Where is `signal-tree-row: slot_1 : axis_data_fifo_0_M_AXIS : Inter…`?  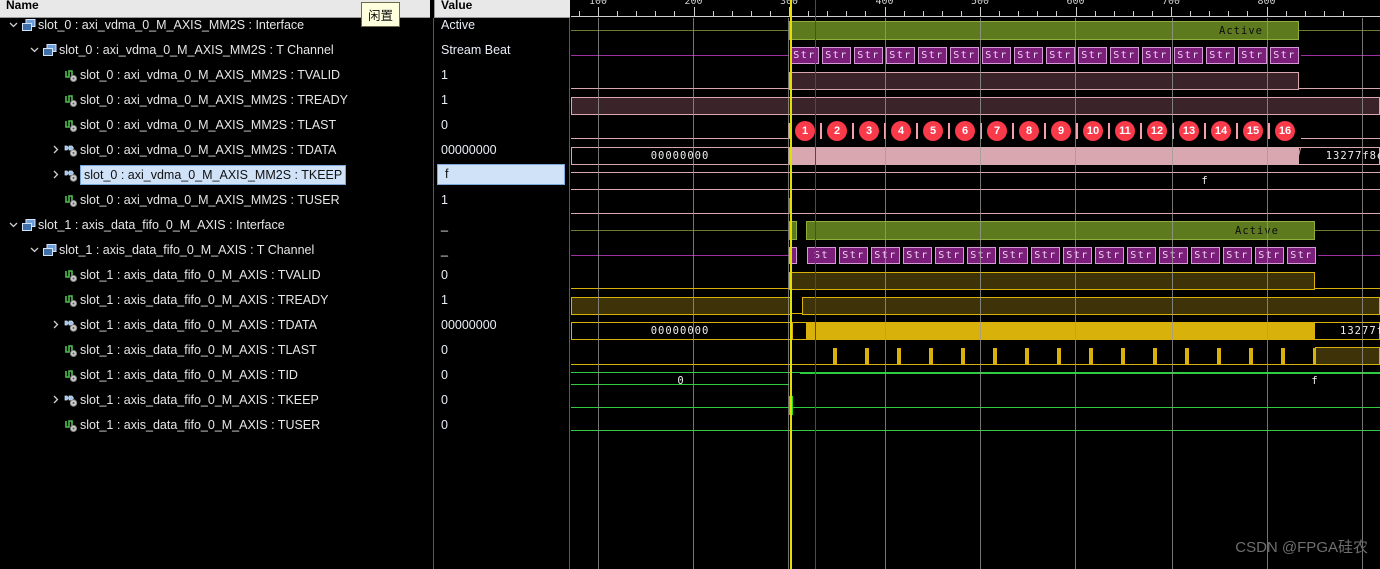 signal-tree-row: slot_1 : axis_data_fifo_0_M_AXIS : Inter… is located at coordinates (215, 225).